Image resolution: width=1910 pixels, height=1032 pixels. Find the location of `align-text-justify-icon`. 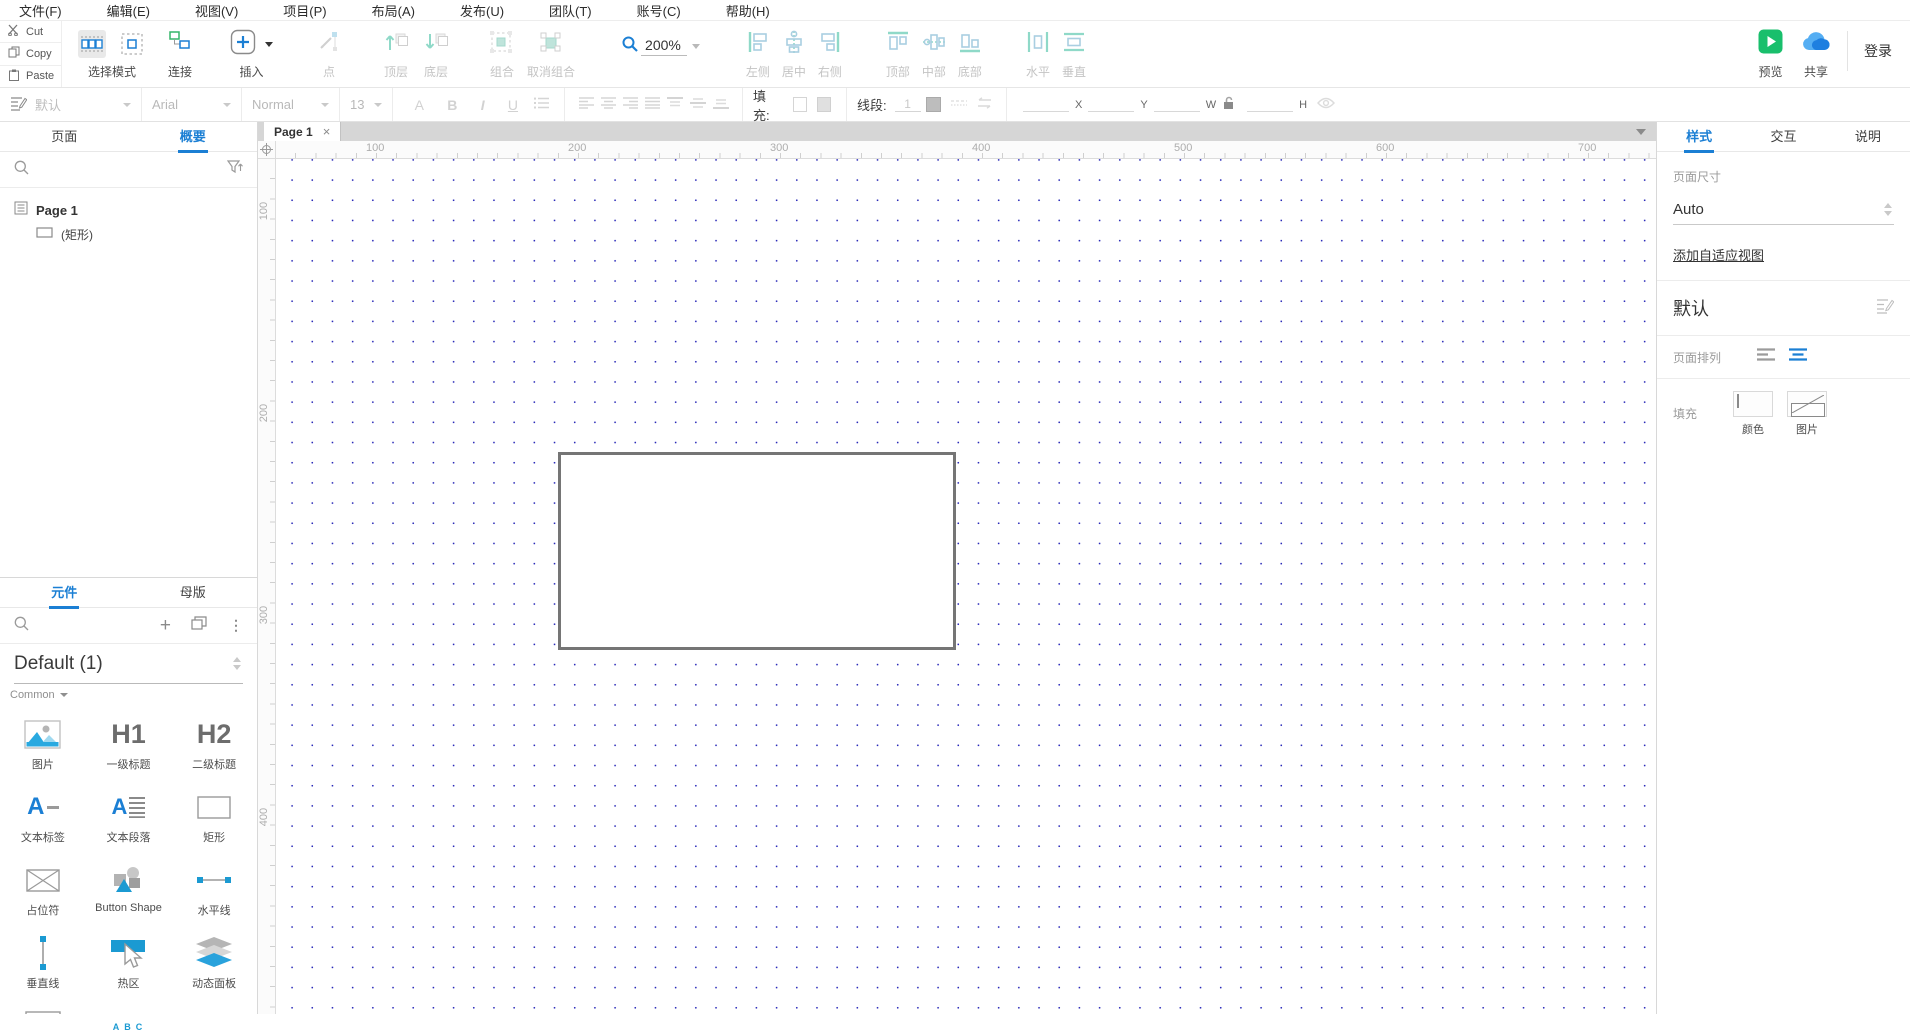

align-text-justify-icon is located at coordinates (652, 104).